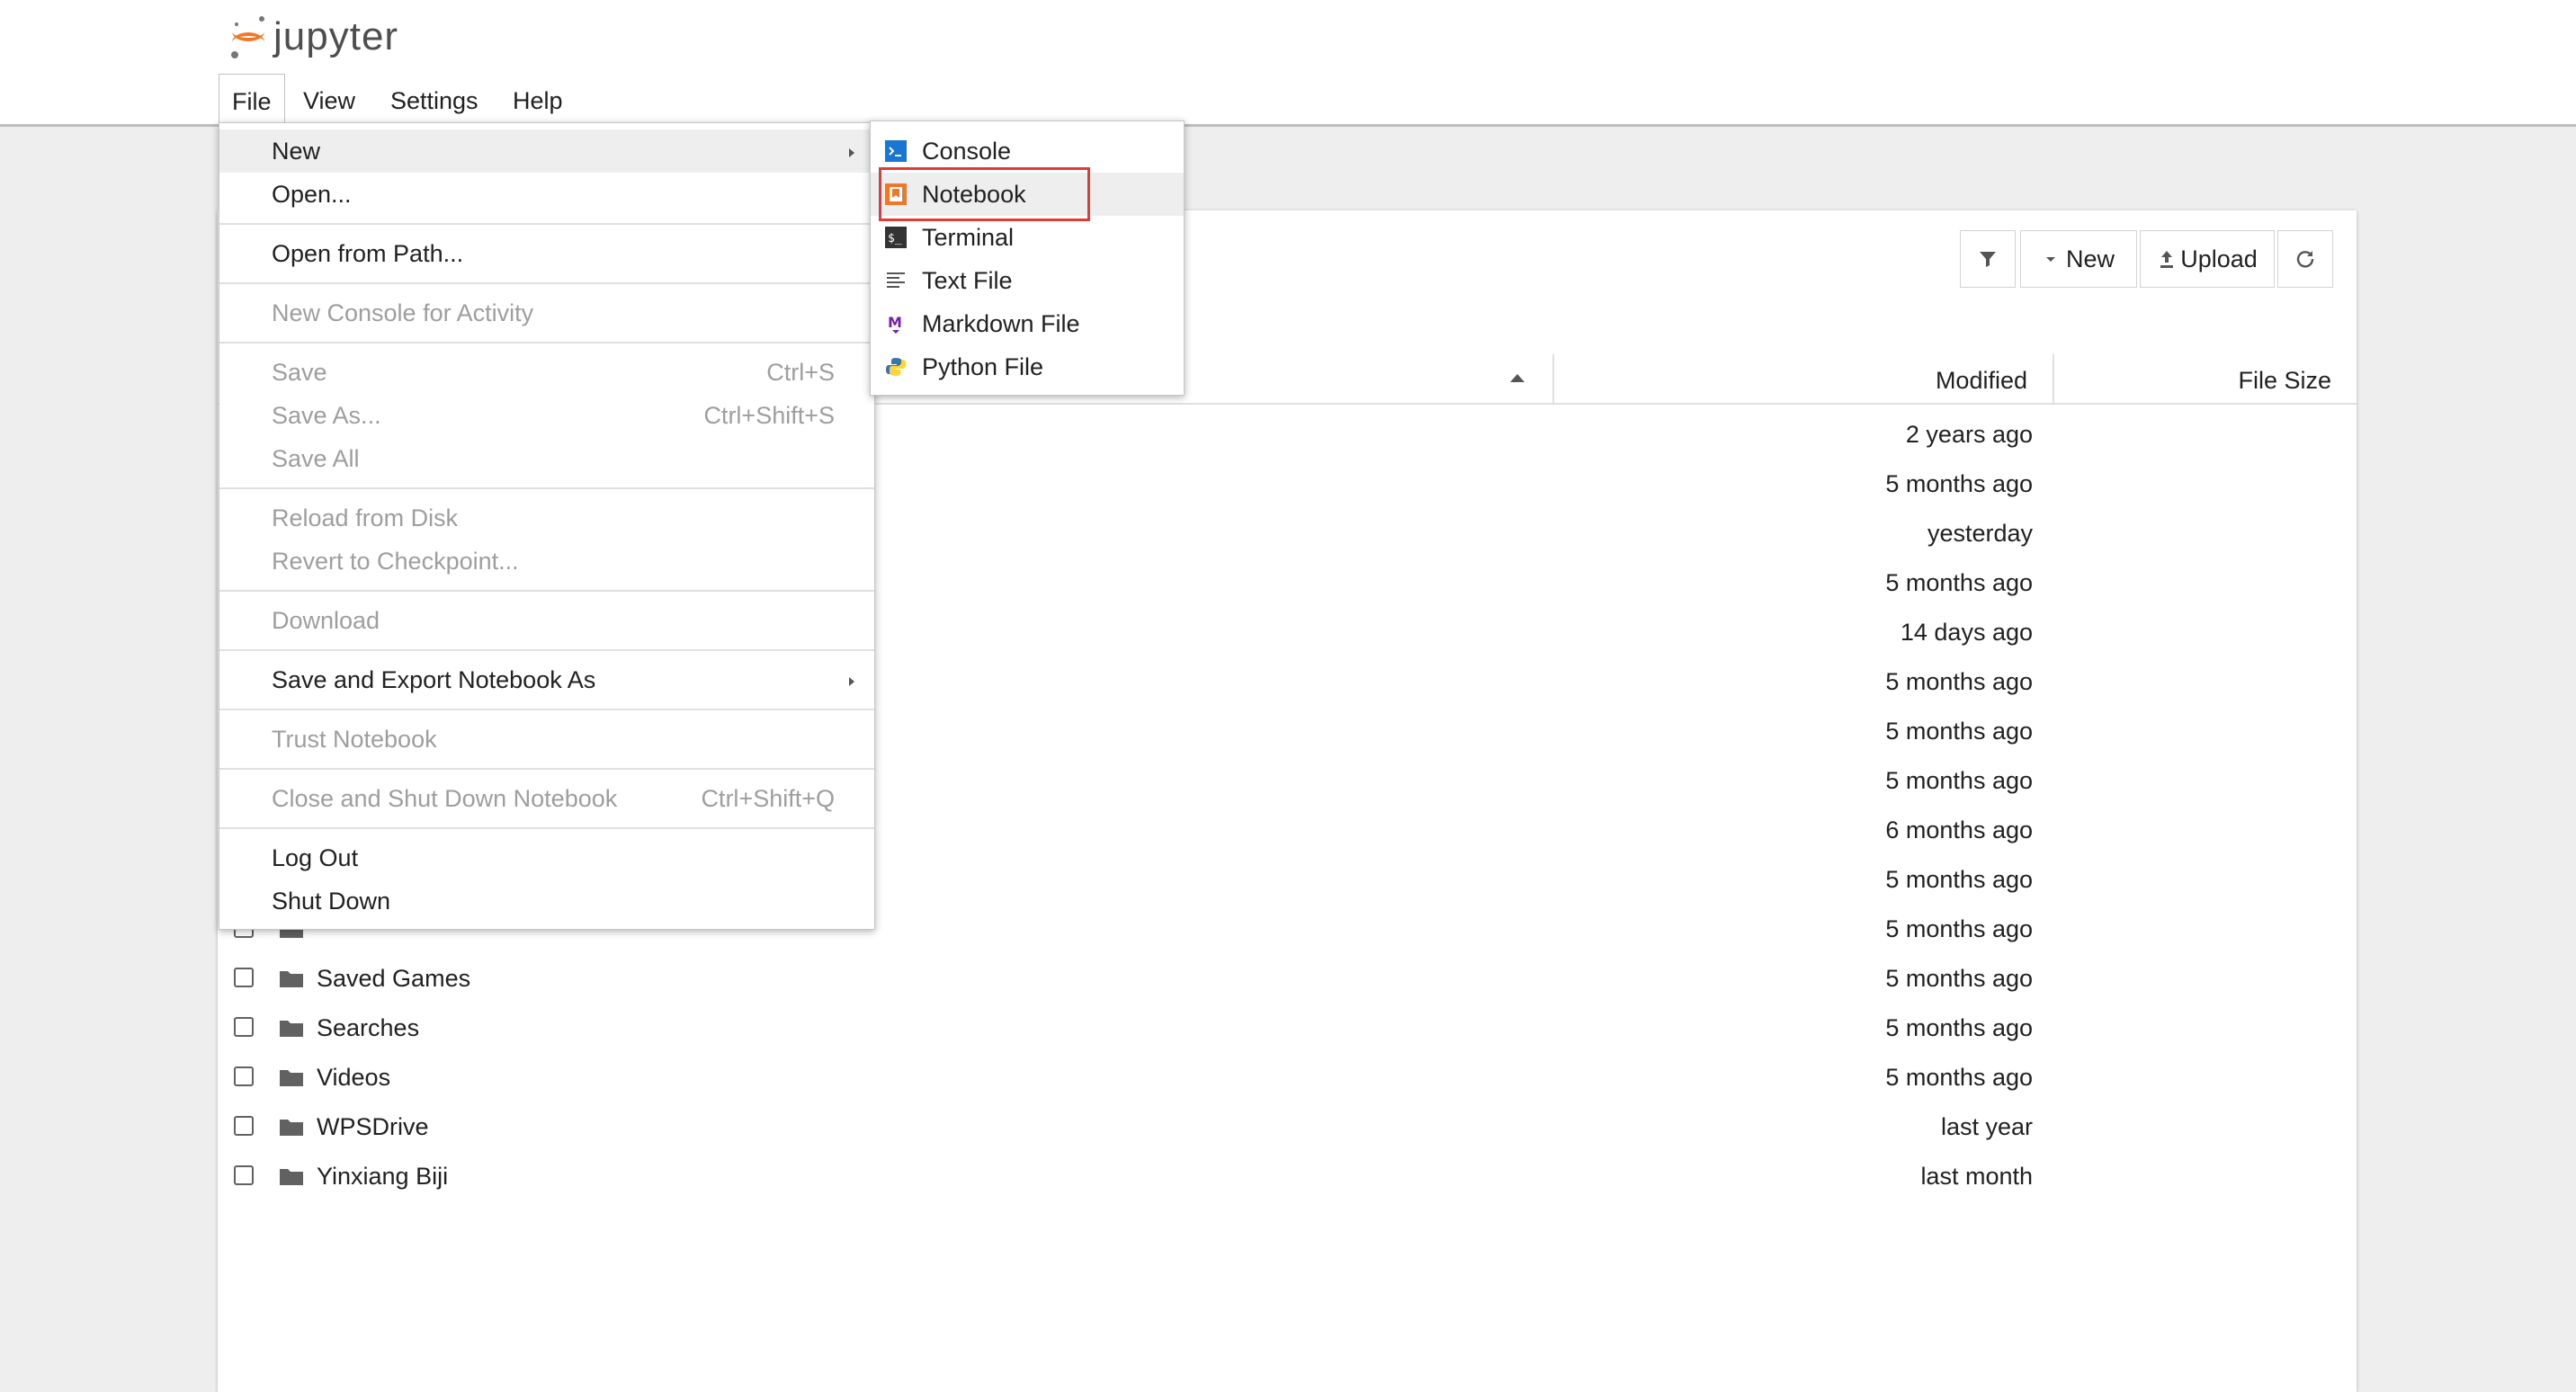  I want to click on new-button: New, so click(2078, 259).